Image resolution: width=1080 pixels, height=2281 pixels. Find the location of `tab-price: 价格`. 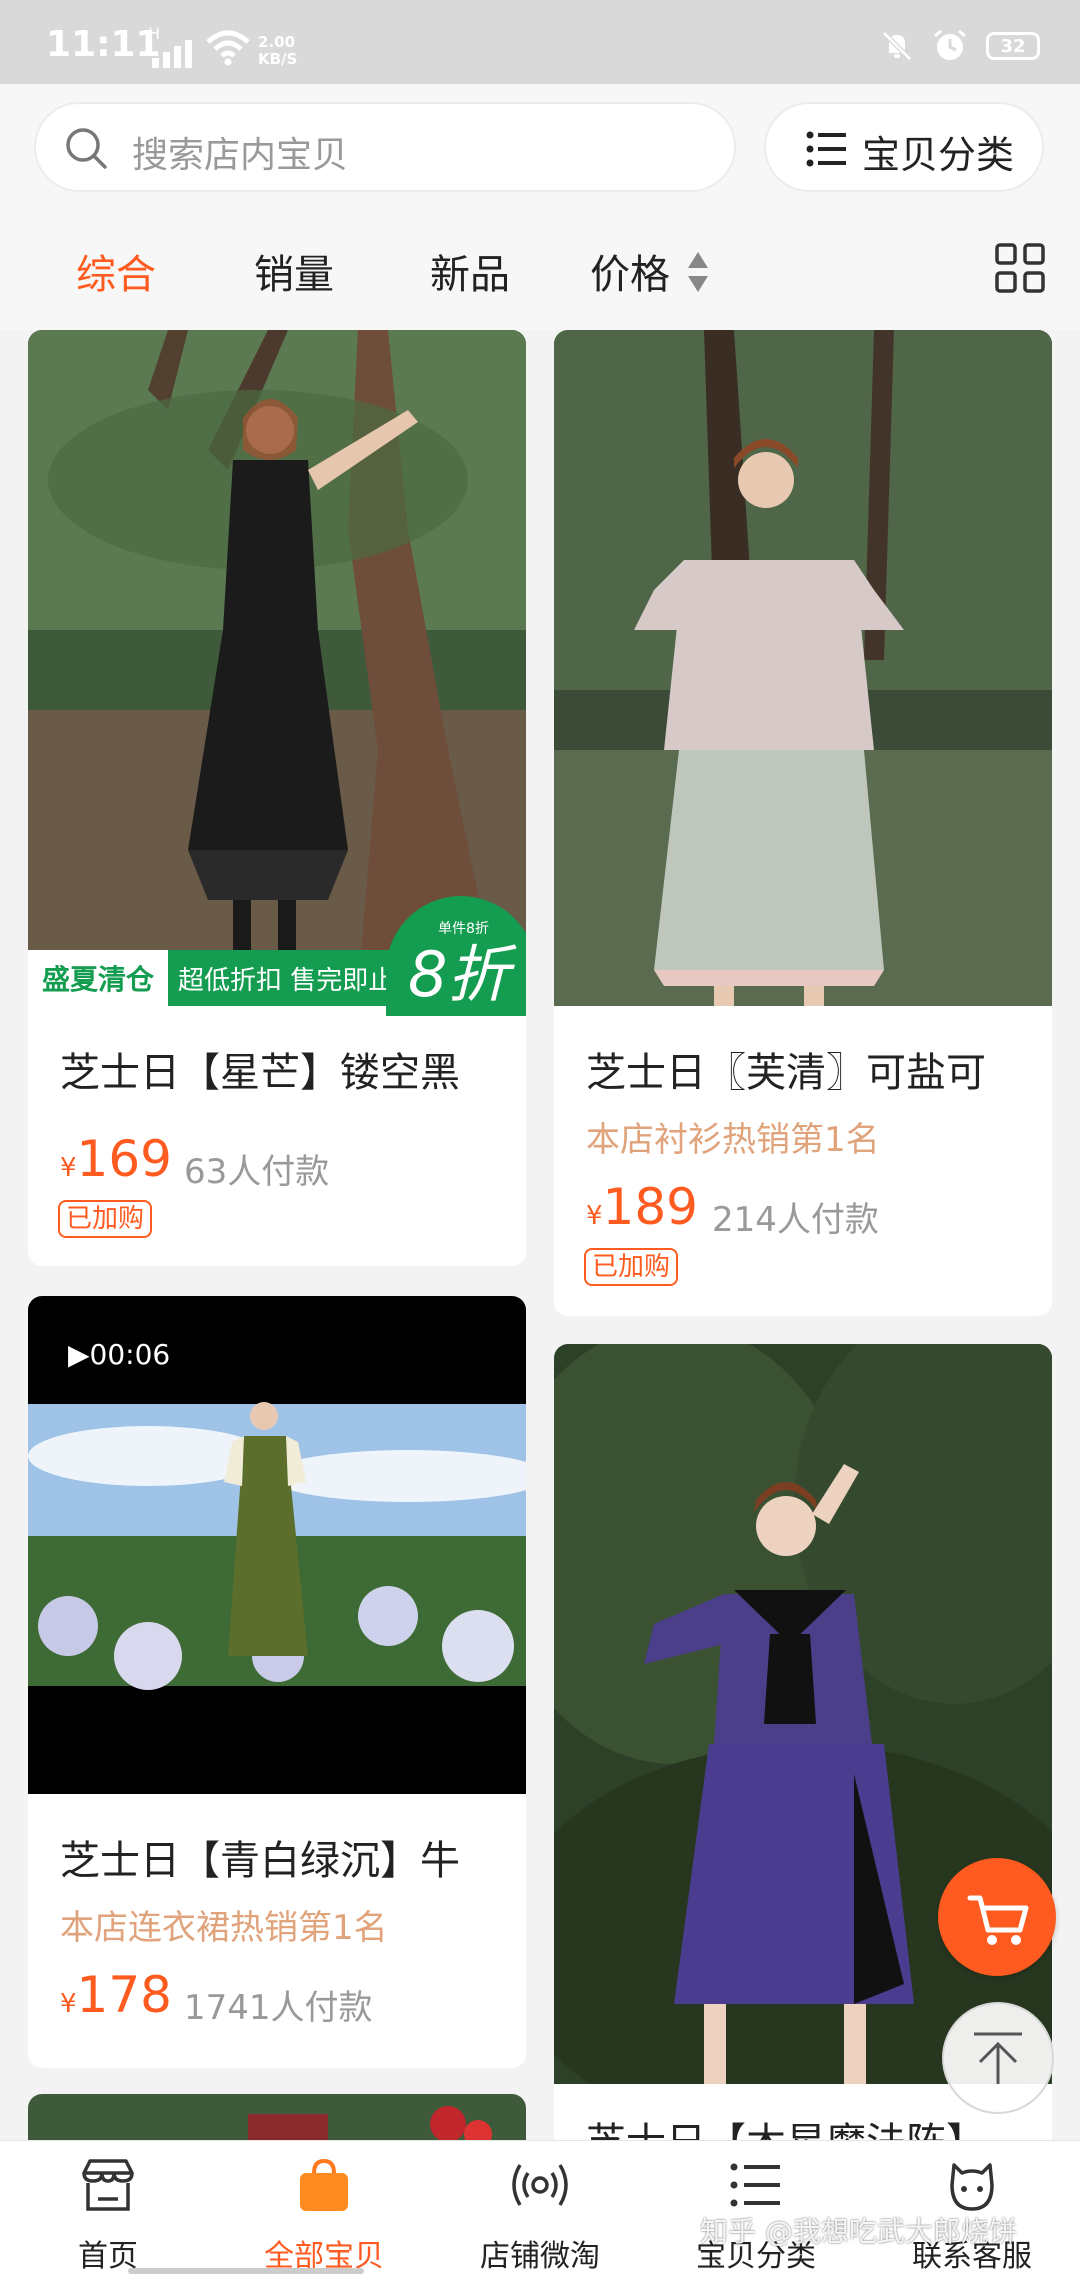

tab-price: 价格 is located at coordinates (630, 271).